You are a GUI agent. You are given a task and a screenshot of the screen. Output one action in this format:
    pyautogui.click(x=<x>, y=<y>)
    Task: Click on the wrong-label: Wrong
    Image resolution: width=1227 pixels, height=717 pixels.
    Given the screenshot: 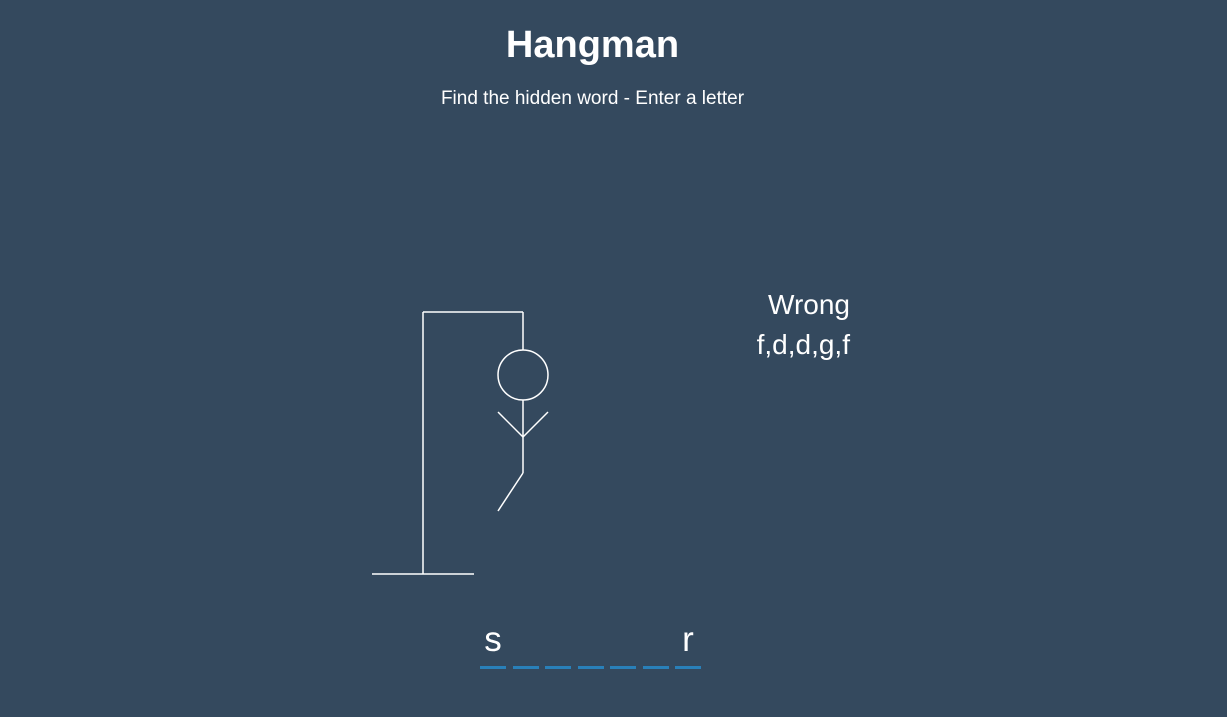 What is the action you would take?
    pyautogui.click(x=809, y=304)
    